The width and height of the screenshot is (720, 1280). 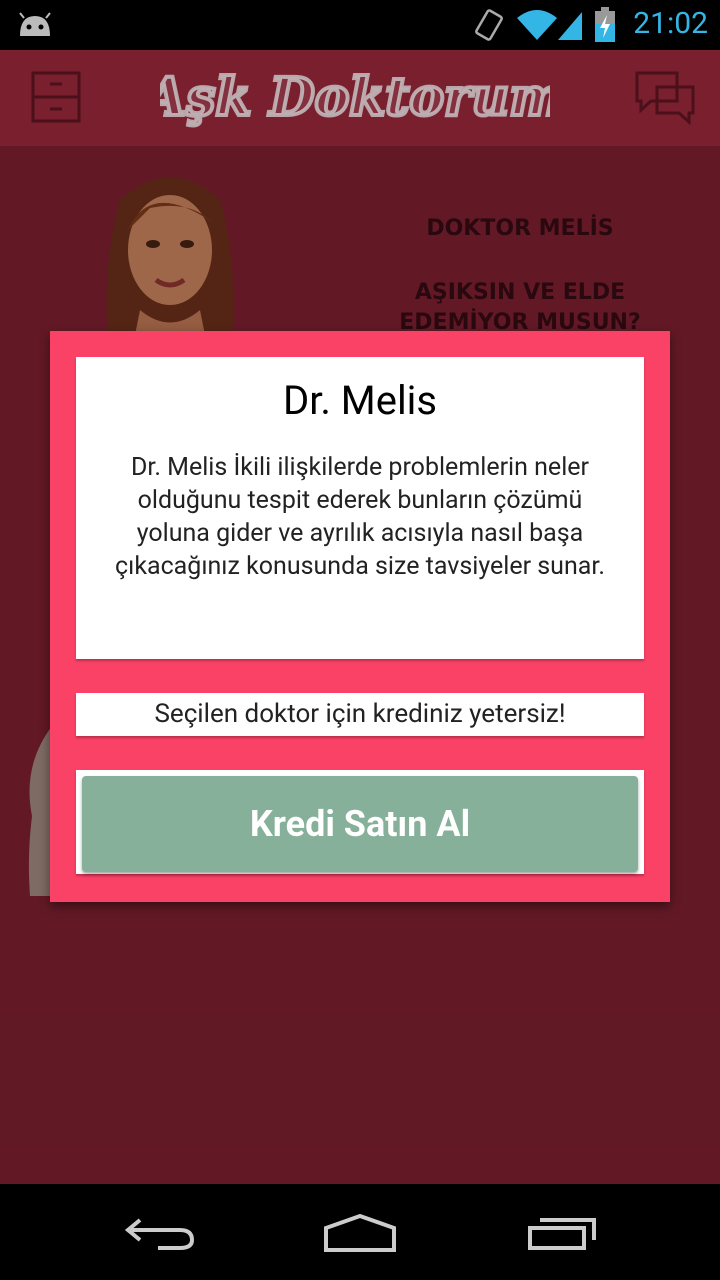 I want to click on chat-icon, so click(x=665, y=98).